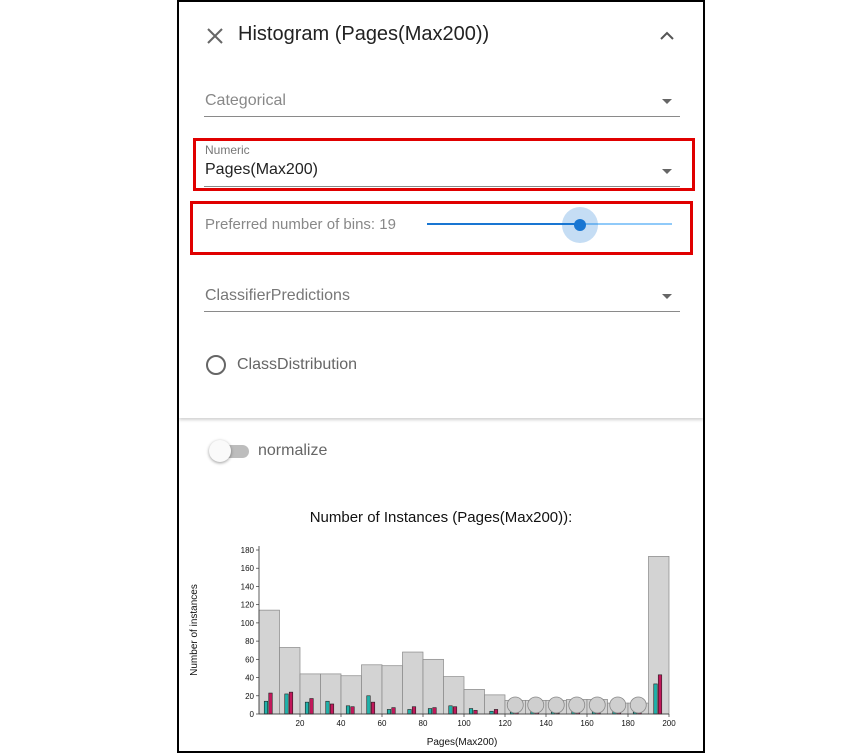  I want to click on y-tick-label: 80, so click(249, 641).